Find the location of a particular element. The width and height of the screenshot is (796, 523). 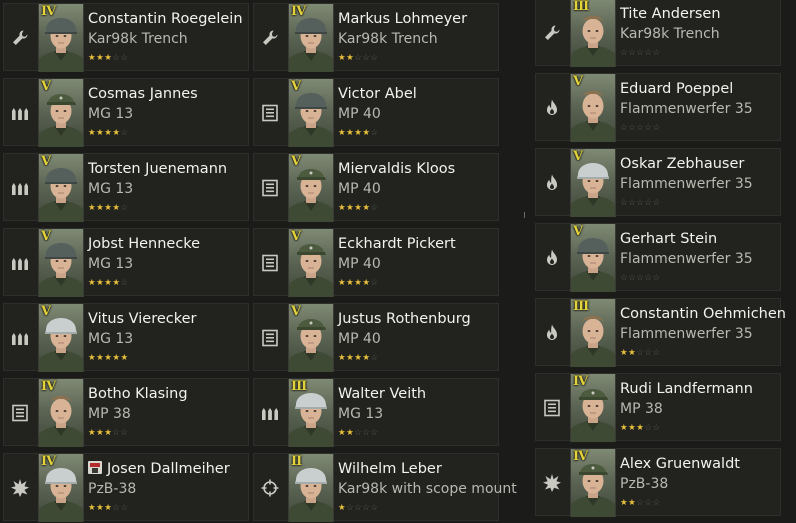

soldier-name-text: Gerhart Stein is located at coordinates (669, 239).